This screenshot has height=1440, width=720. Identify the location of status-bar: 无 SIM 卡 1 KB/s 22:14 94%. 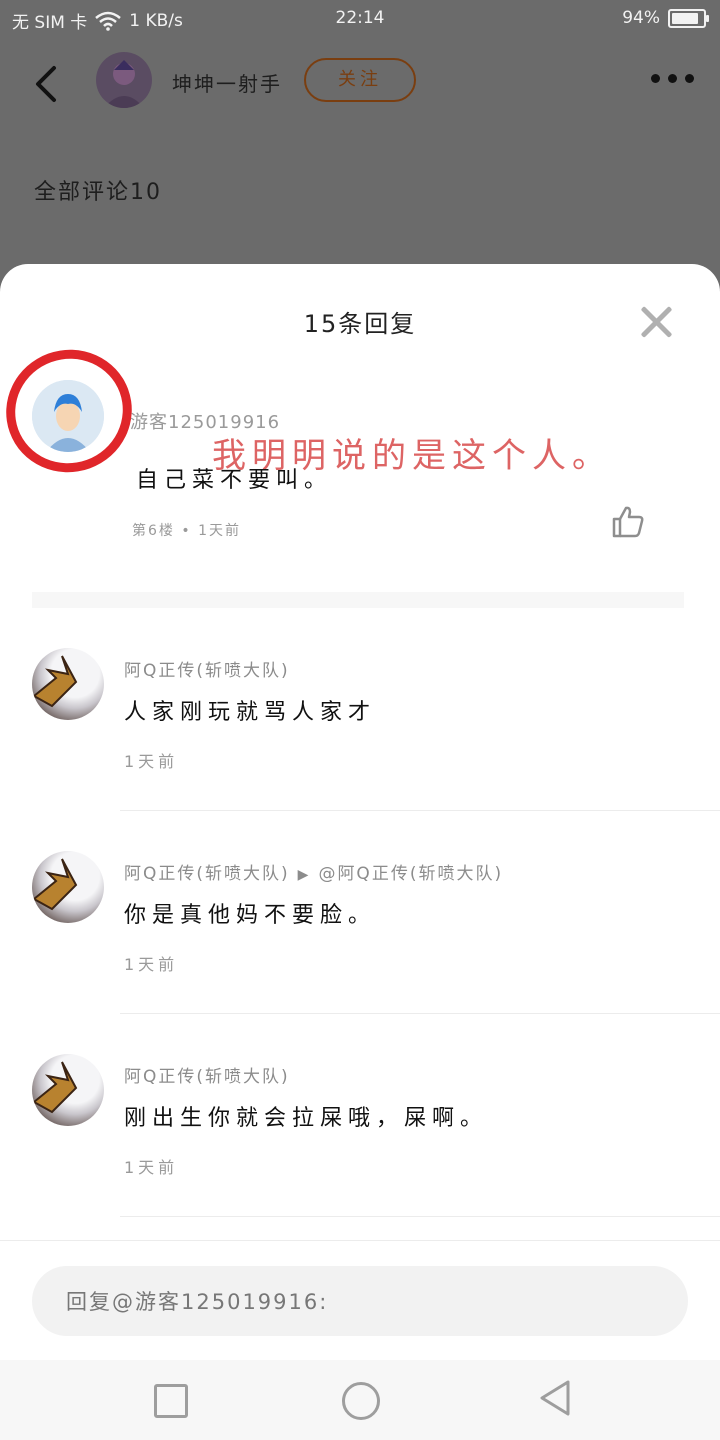
(360, 18).